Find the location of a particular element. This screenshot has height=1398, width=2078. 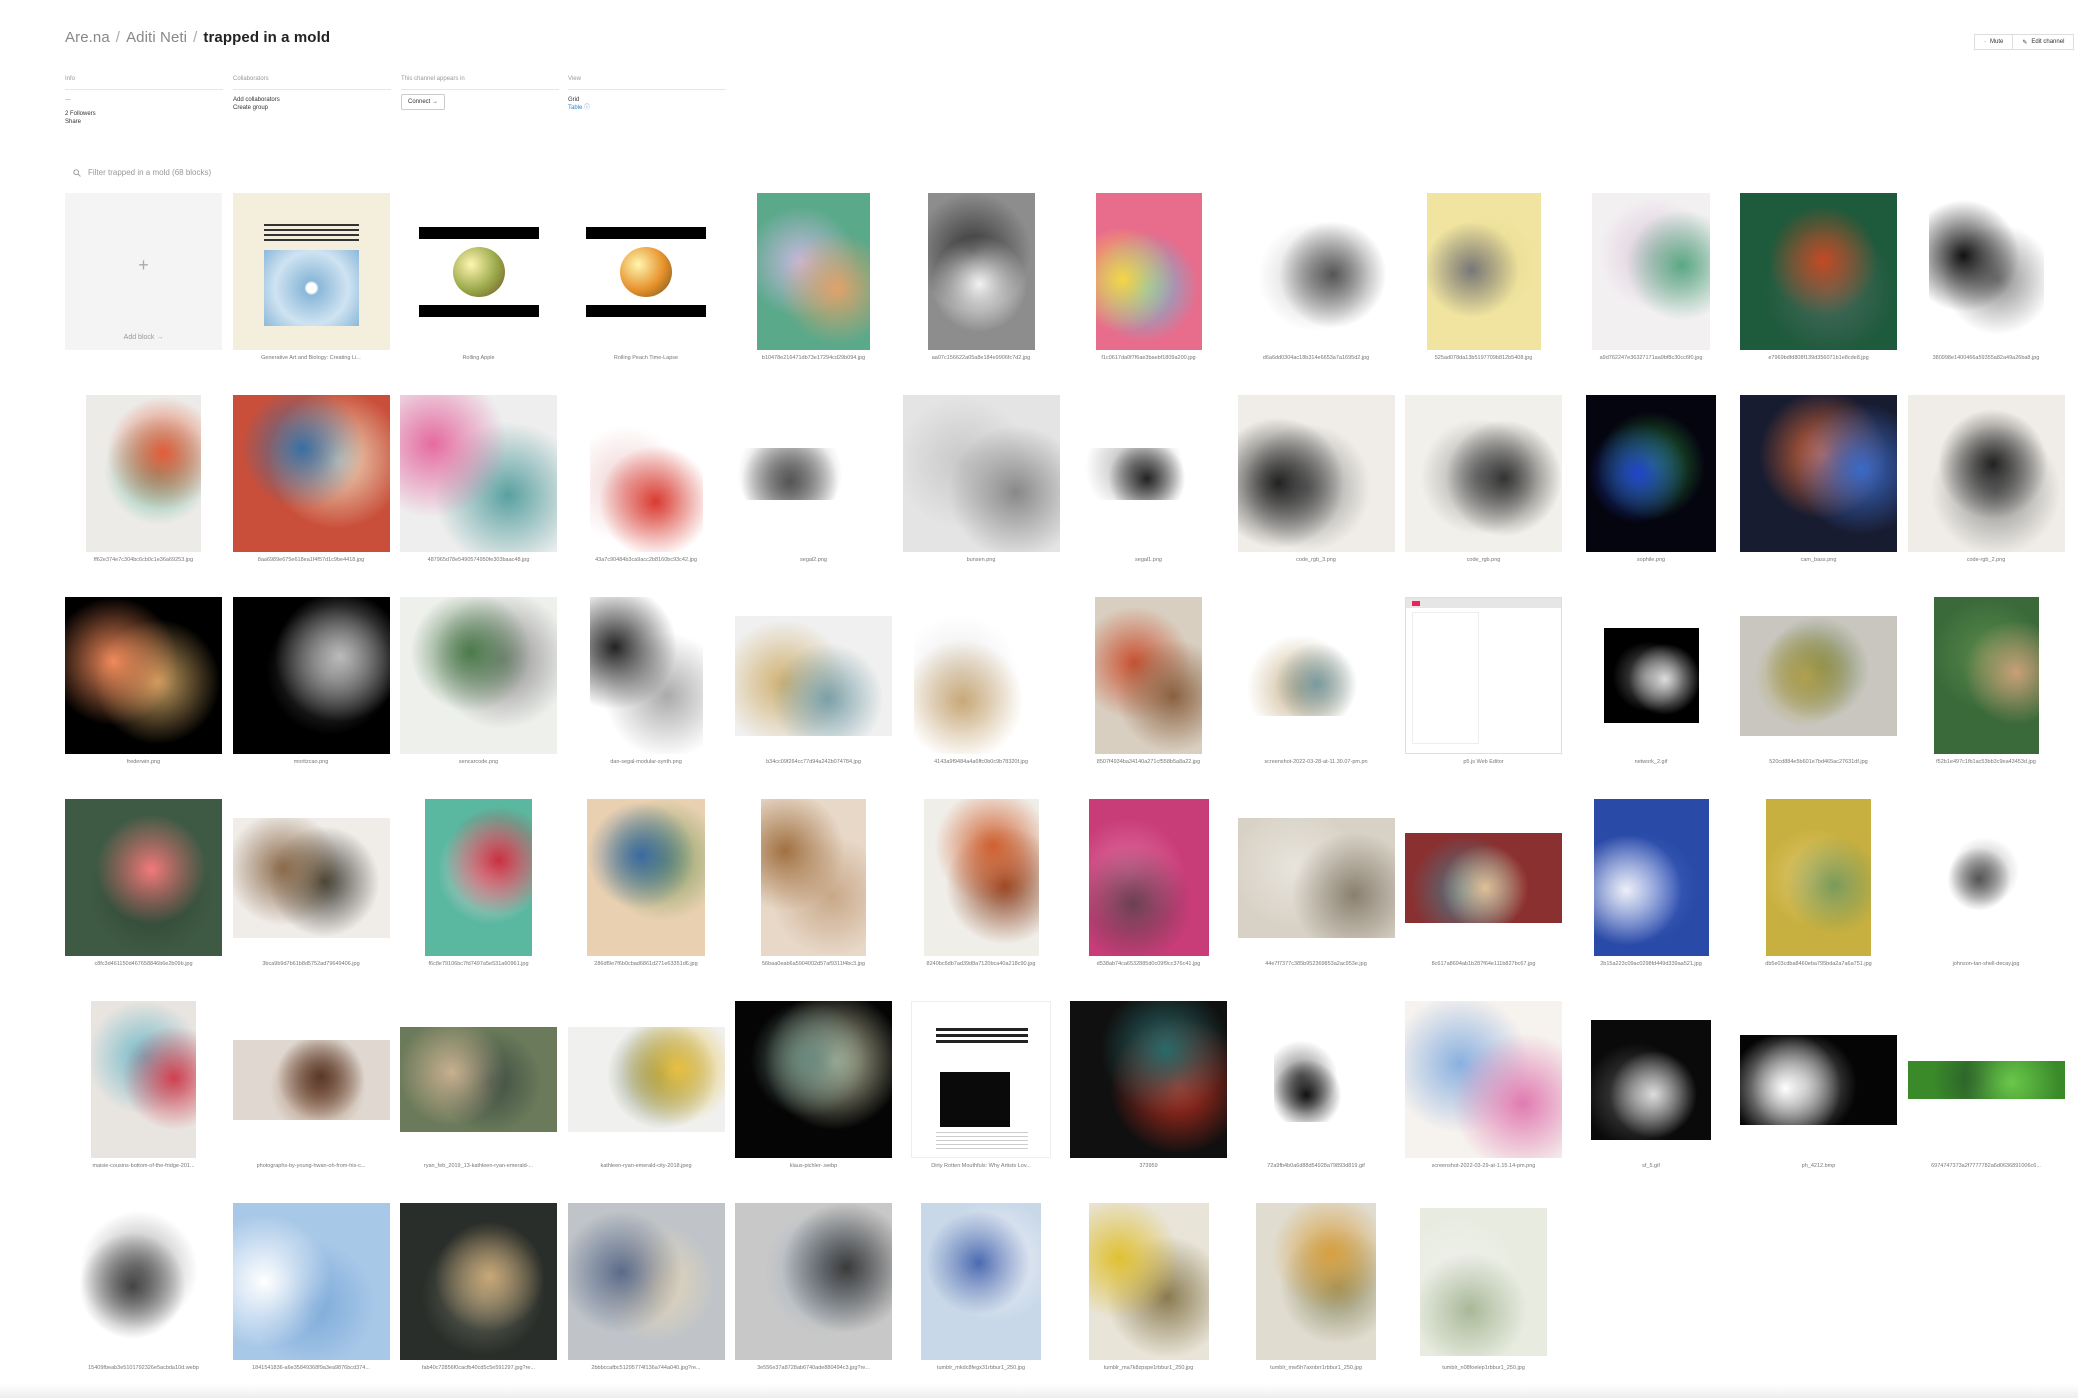

block-tile: d6a6dd0304ac18b314e6653a7a1695d2.jpg is located at coordinates (1316, 288).